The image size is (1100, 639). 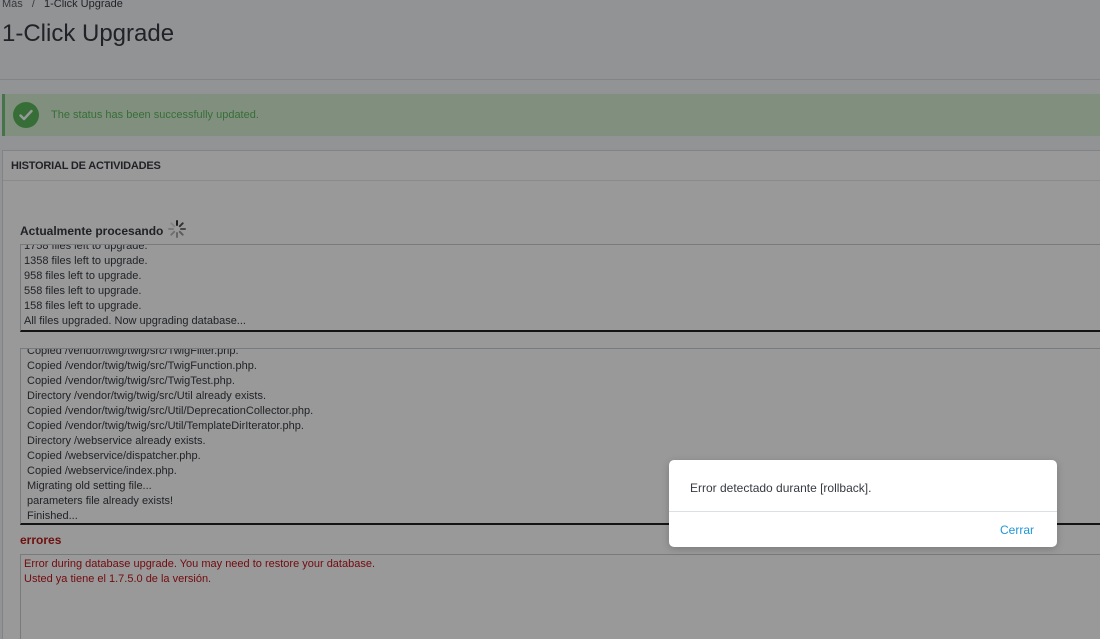 What do you see at coordinates (863, 486) in the screenshot?
I see `dialog-message: Error detectado durante [rollback].` at bounding box center [863, 486].